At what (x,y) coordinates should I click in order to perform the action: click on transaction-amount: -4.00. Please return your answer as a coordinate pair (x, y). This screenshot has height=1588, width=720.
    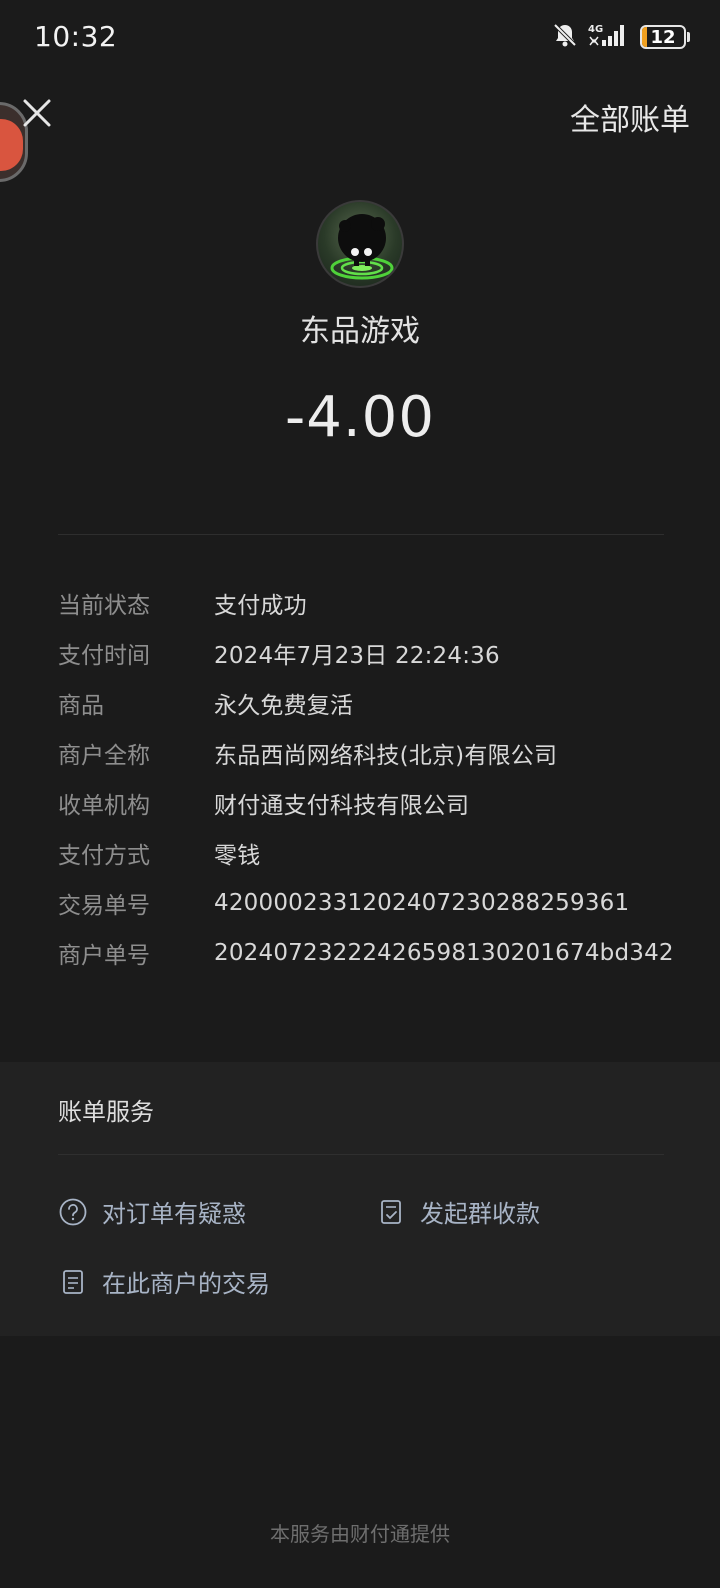
    Looking at the image, I should click on (360, 417).